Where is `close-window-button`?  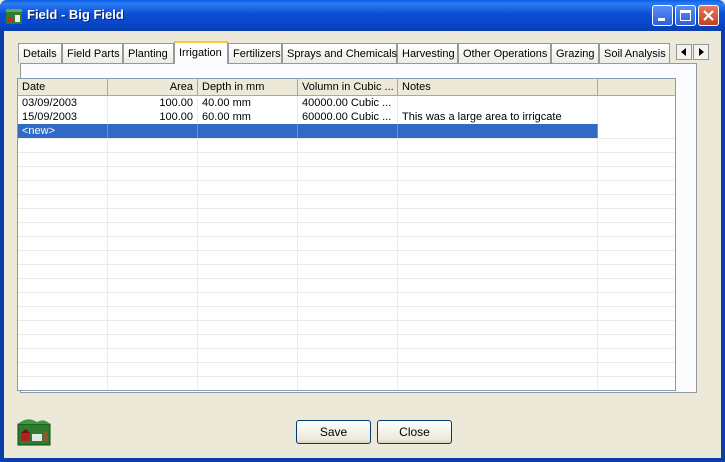
close-window-button is located at coordinates (708, 15).